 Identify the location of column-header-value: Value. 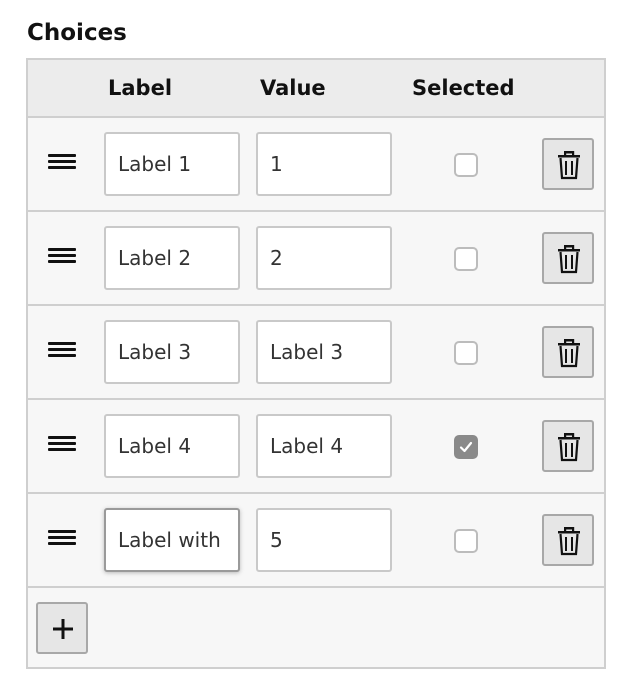
(293, 88).